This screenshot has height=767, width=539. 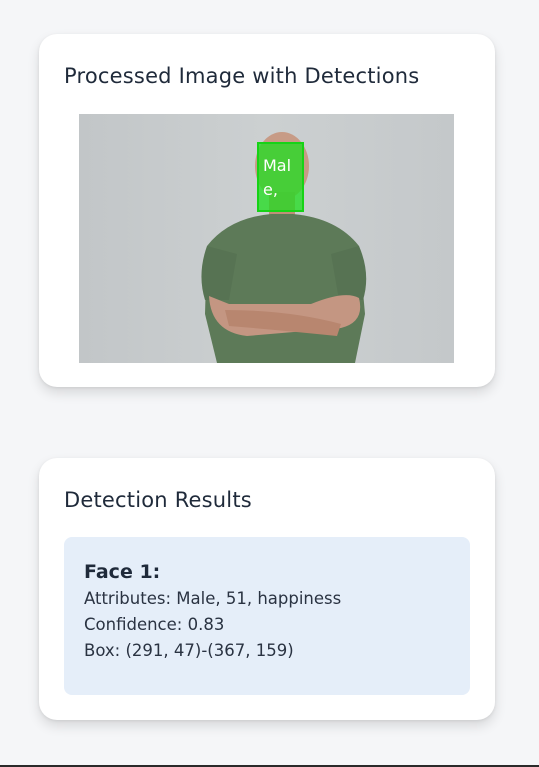 I want to click on face-detection-box: Male,, so click(x=280, y=177).